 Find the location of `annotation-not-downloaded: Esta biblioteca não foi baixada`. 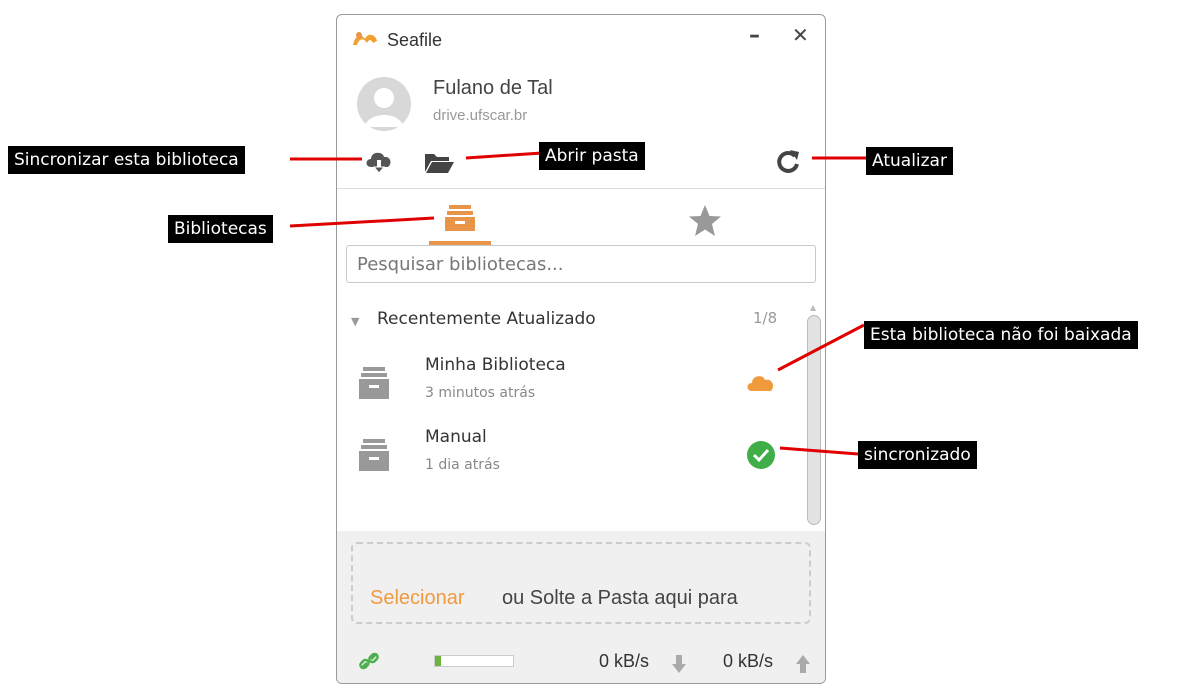

annotation-not-downloaded: Esta biblioteca não foi baixada is located at coordinates (1001, 335).